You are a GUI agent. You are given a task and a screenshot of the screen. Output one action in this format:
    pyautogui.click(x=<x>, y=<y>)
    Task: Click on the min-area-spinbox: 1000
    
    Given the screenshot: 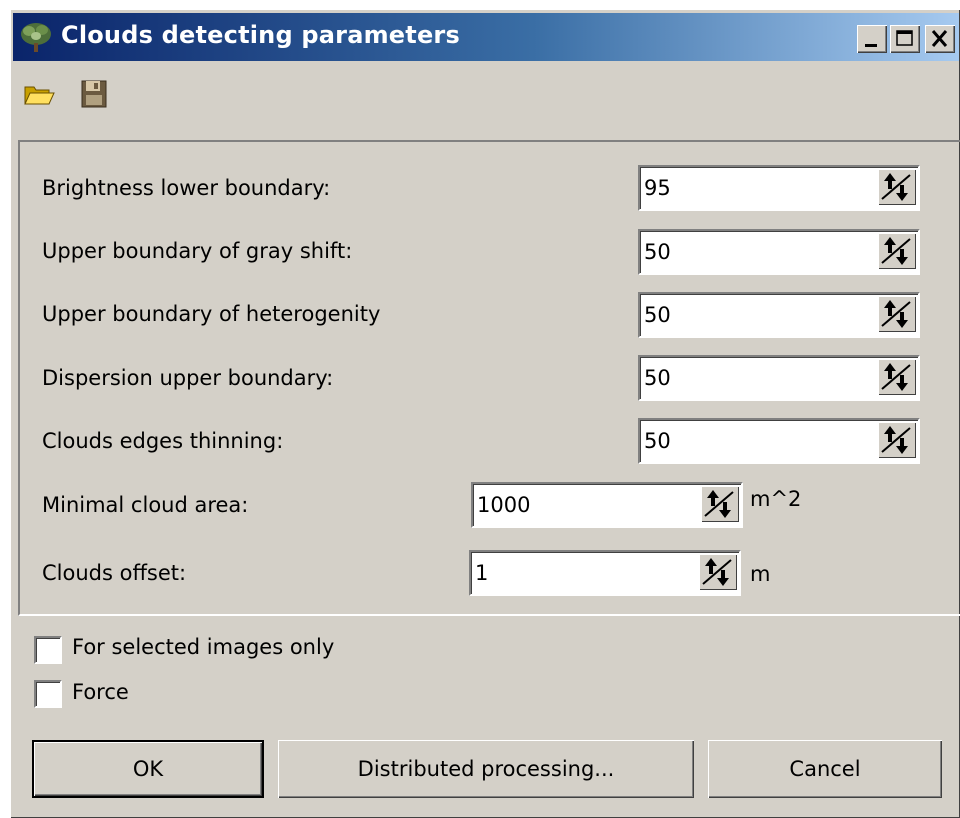 What is the action you would take?
    pyautogui.click(x=607, y=505)
    